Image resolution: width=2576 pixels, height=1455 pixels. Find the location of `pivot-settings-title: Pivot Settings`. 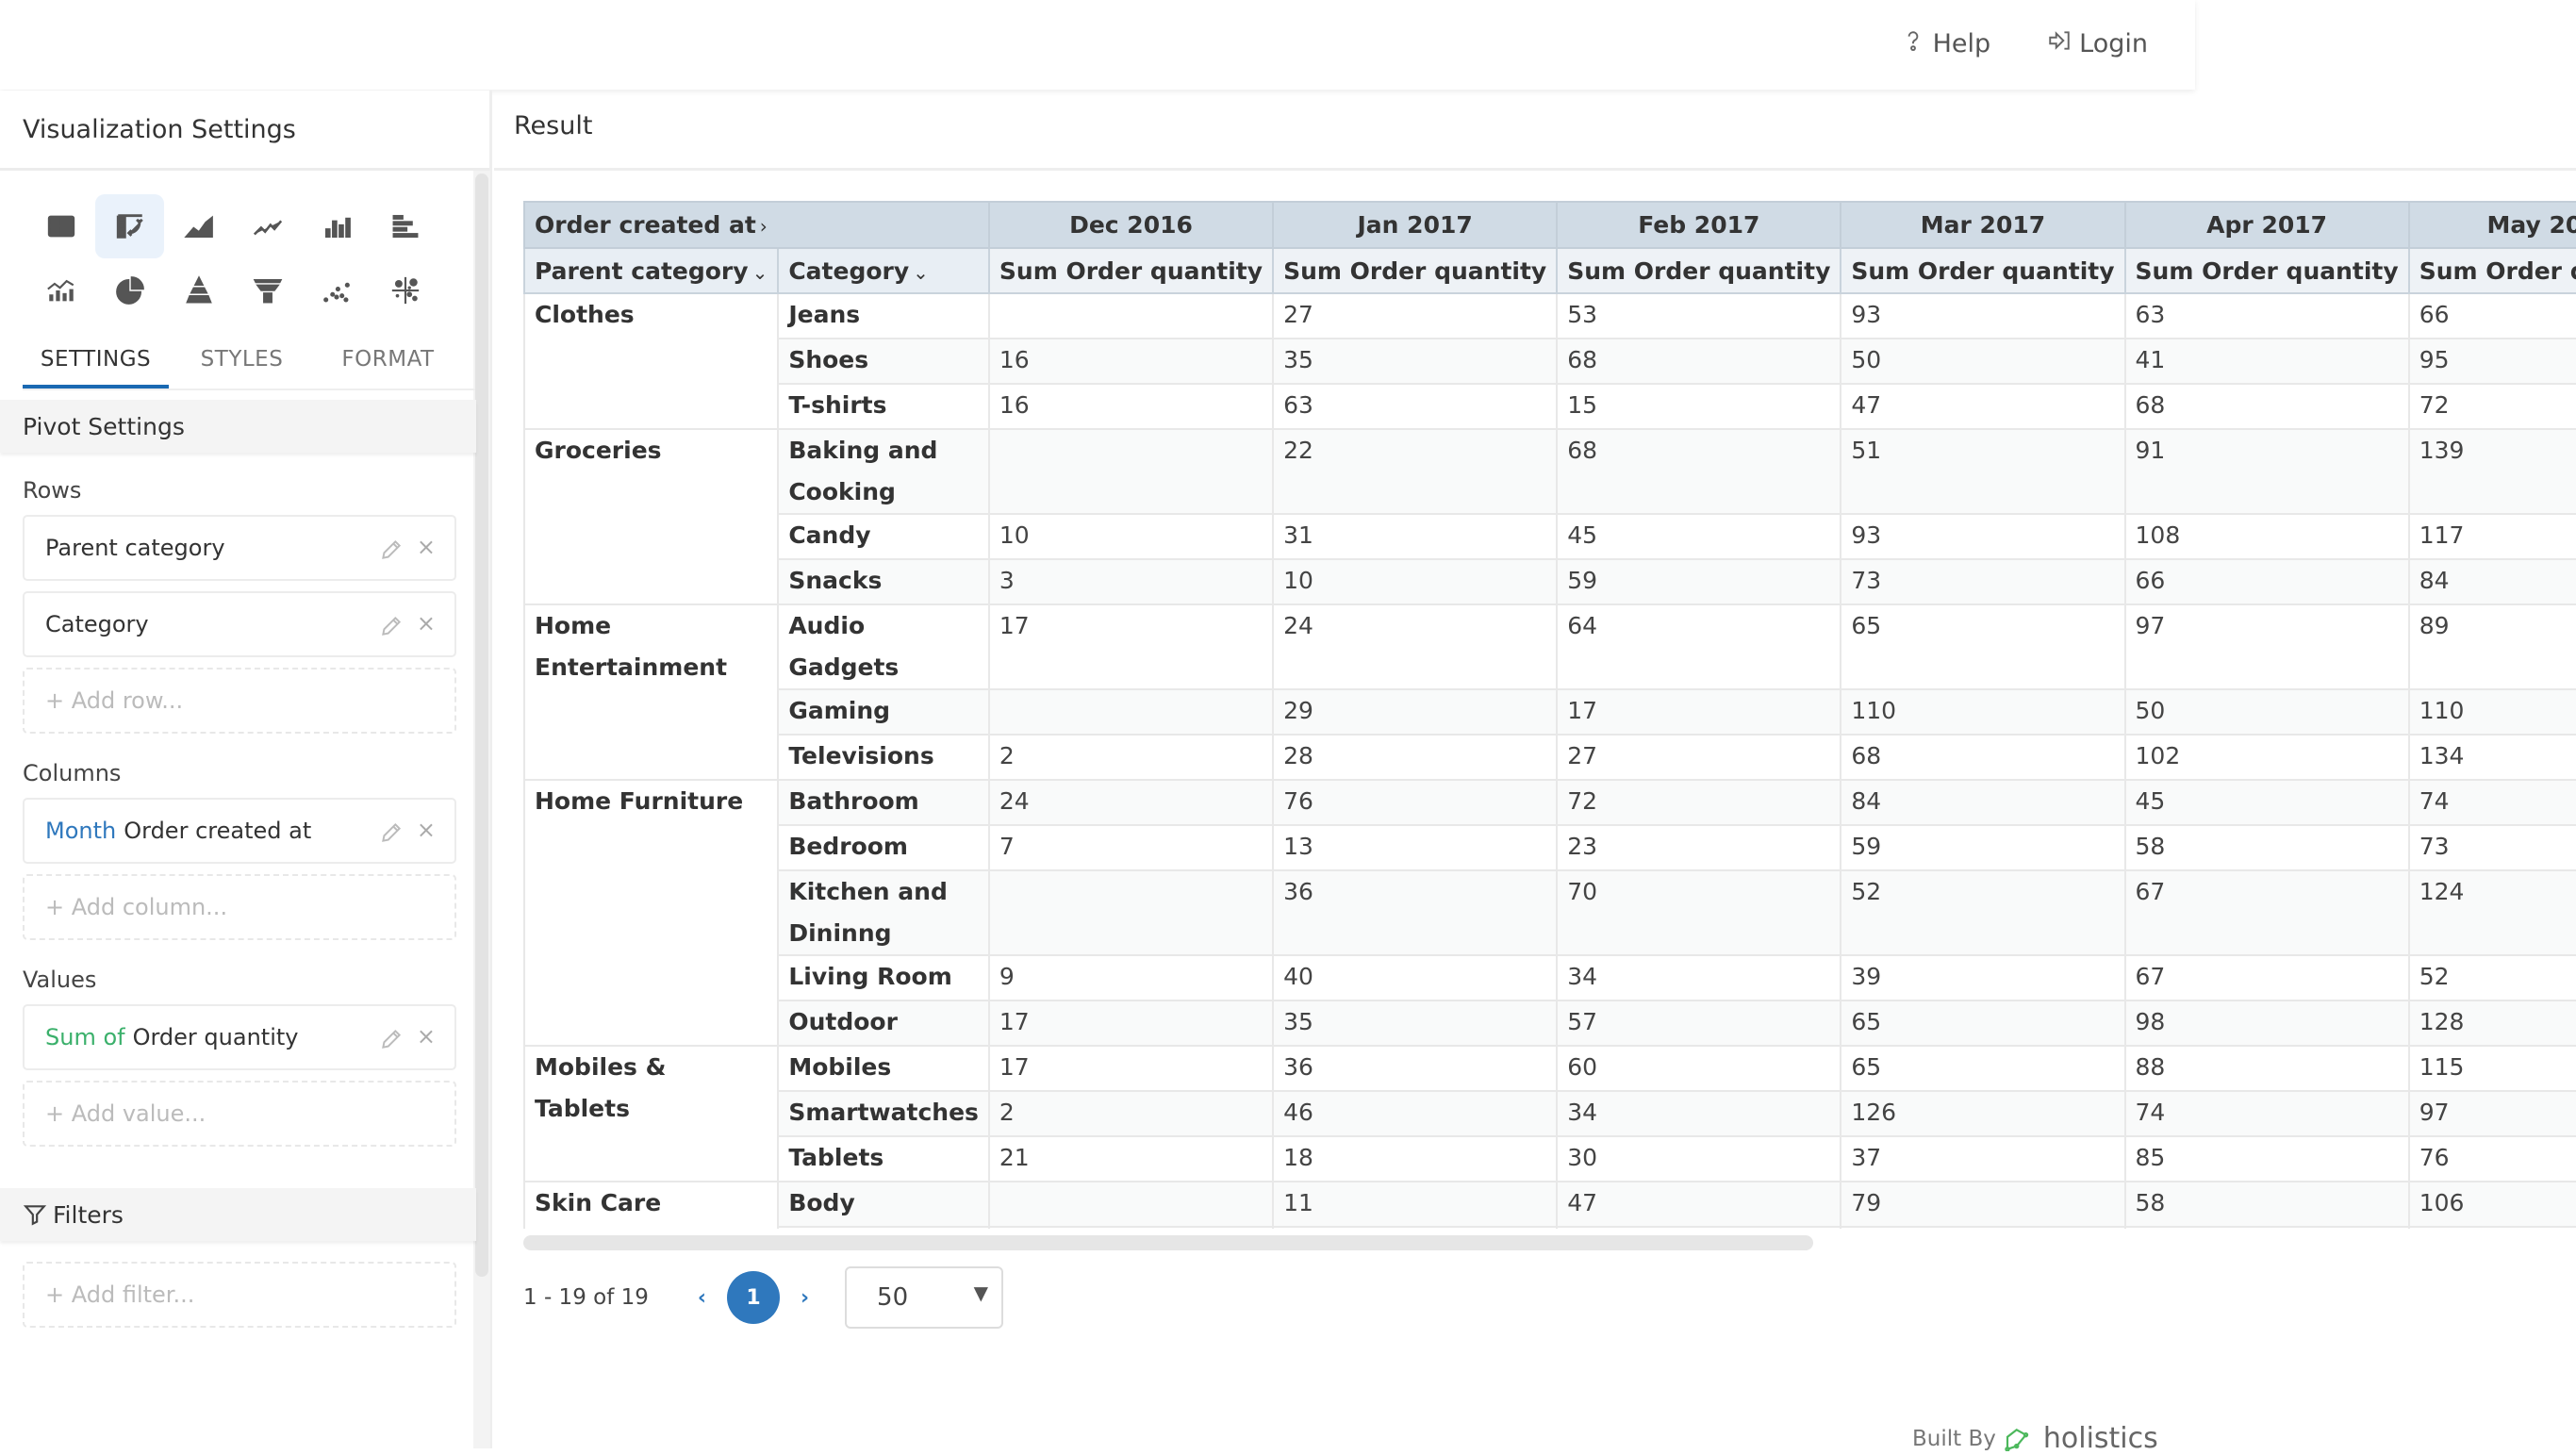

pivot-settings-title: Pivot Settings is located at coordinates (104, 426).